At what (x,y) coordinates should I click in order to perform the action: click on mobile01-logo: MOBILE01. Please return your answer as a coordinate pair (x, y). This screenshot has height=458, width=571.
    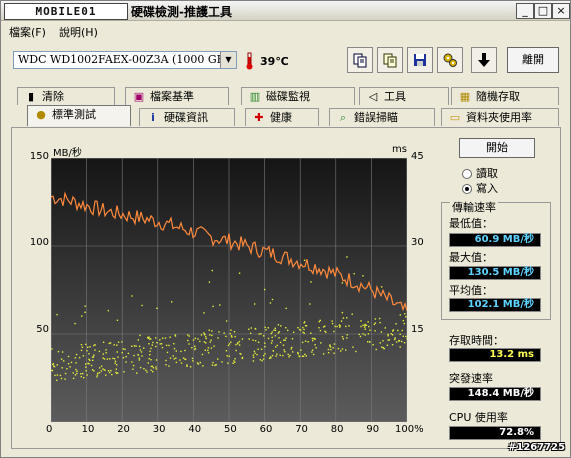
    Looking at the image, I should click on (66, 11).